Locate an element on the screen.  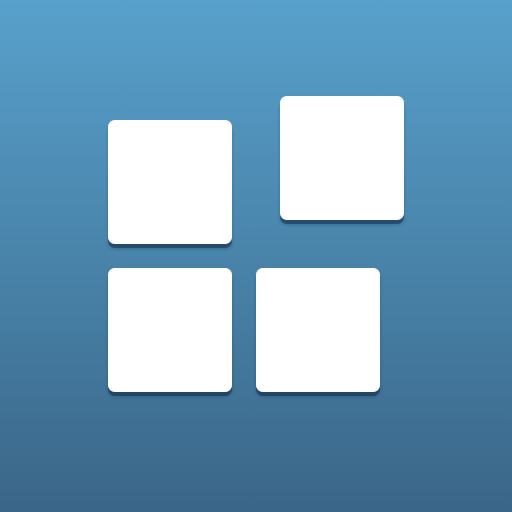
tile-bottom-left is located at coordinates (170, 330).